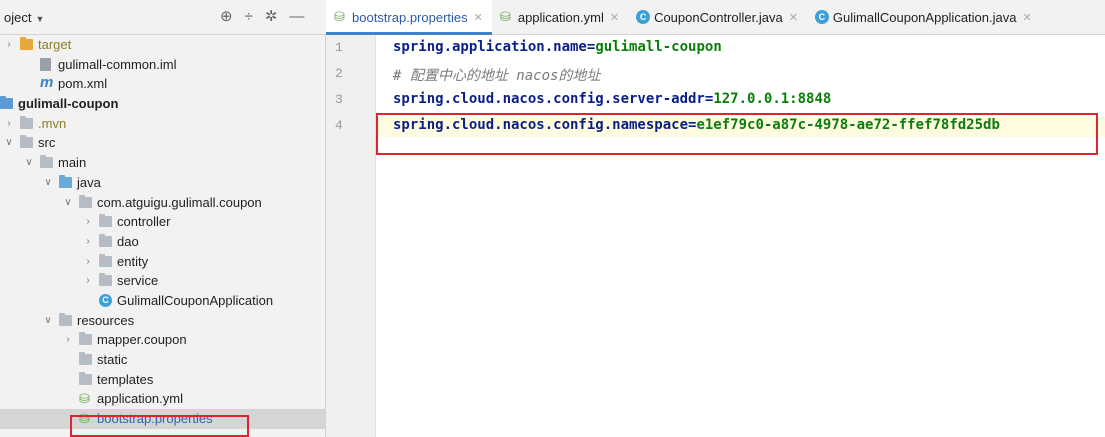 The width and height of the screenshot is (1105, 437). What do you see at coordinates (163, 163) in the screenshot?
I see `tree-item: ∨ main` at bounding box center [163, 163].